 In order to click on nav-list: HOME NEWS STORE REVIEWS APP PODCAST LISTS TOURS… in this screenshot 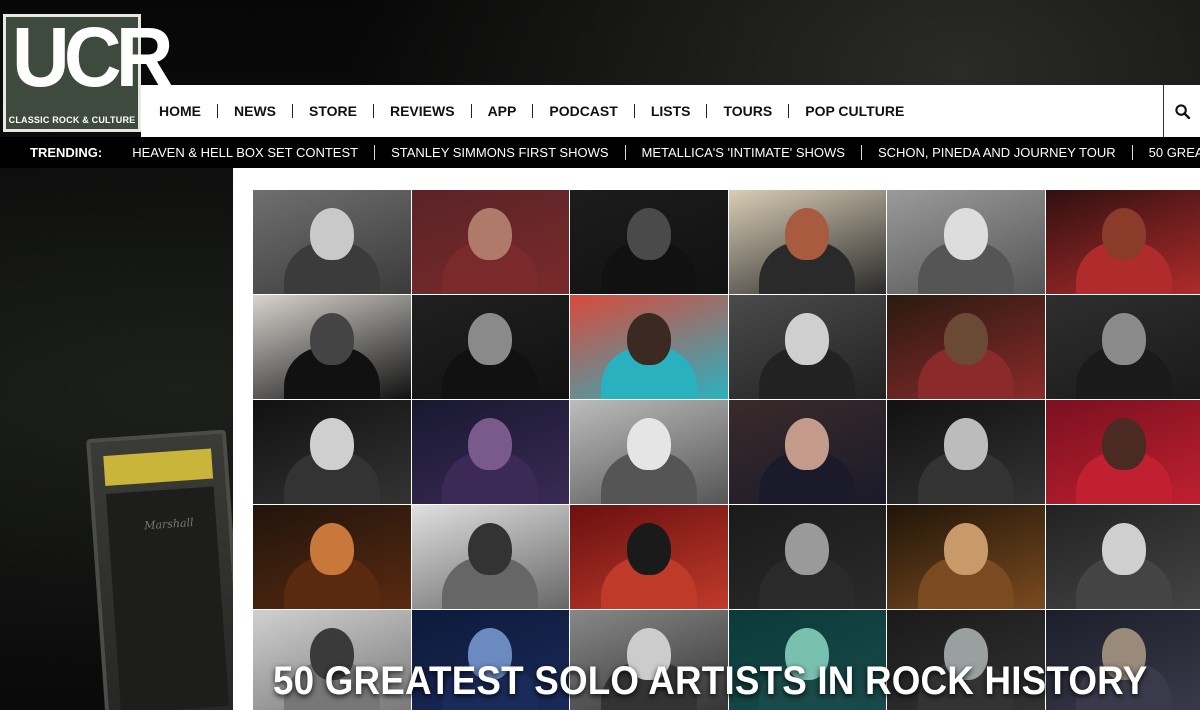, I will do `click(530, 111)`.